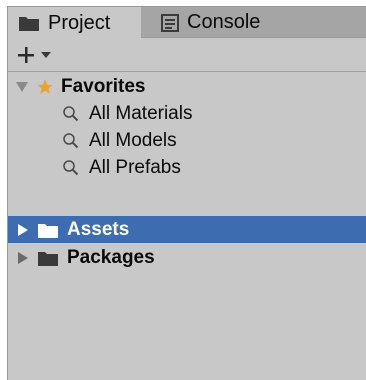 The width and height of the screenshot is (366, 380). Describe the element at coordinates (46, 55) in the screenshot. I see `caret-down-icon` at that location.